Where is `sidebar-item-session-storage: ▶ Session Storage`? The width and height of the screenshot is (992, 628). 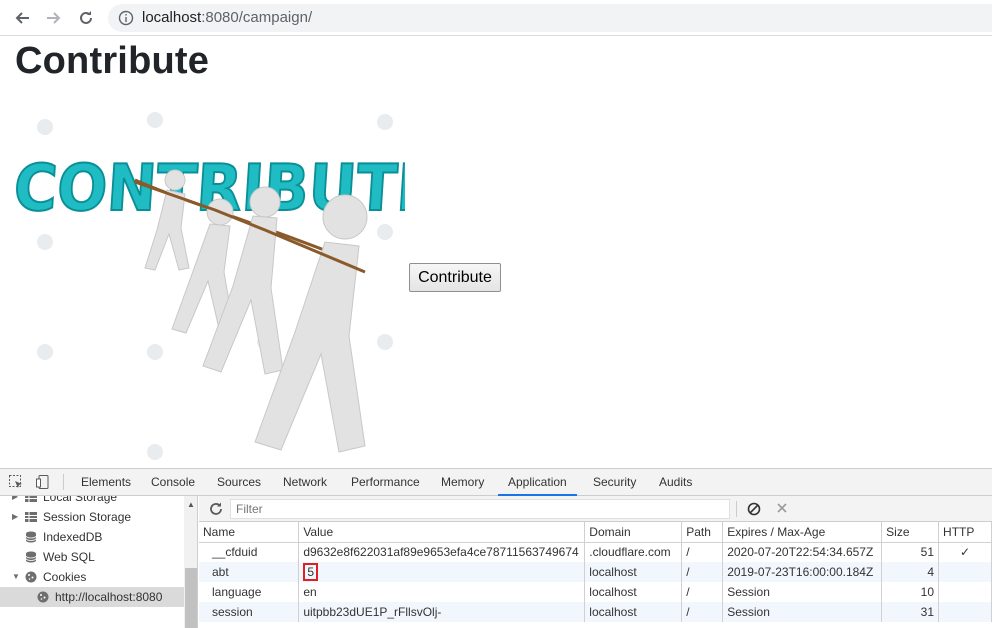
sidebar-item-session-storage: ▶ Session Storage is located at coordinates (92, 517).